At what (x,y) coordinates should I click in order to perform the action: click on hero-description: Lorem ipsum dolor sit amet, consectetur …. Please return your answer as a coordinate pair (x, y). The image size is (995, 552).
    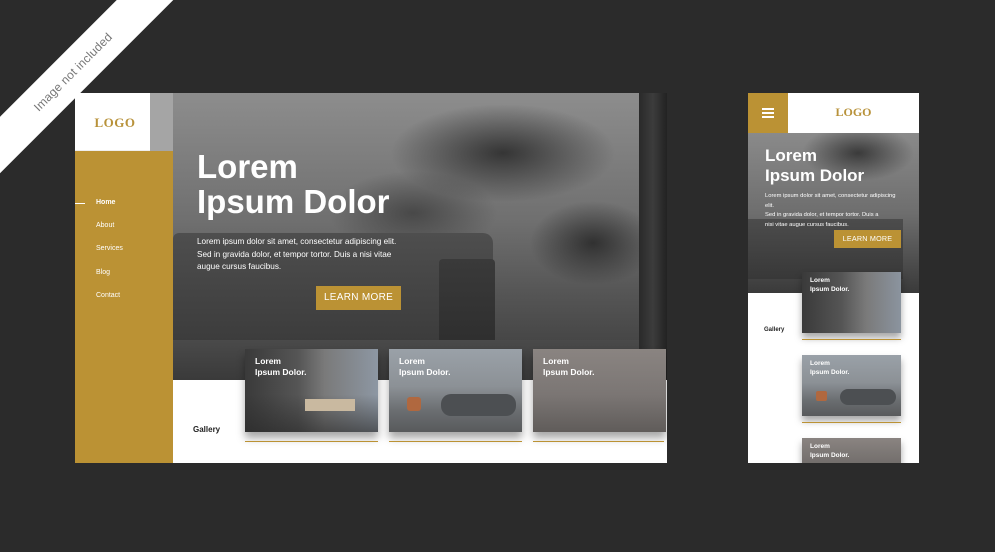
    Looking at the image, I should click on (304, 255).